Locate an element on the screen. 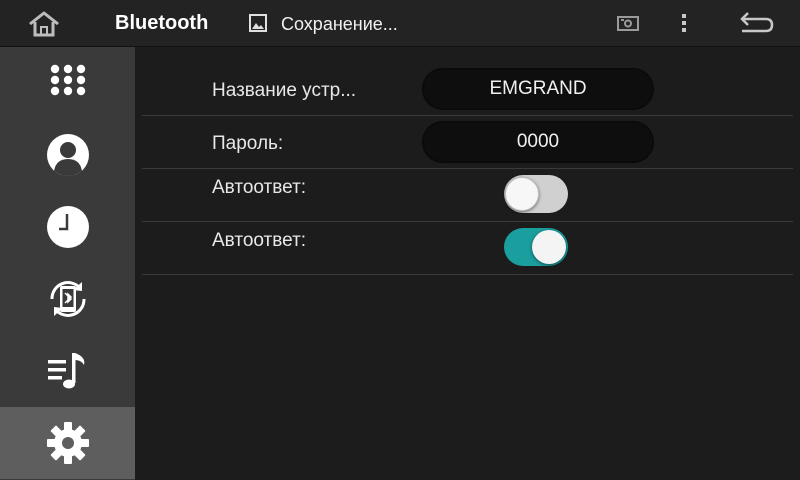  sidebar-item-contacts is located at coordinates (67, 155).